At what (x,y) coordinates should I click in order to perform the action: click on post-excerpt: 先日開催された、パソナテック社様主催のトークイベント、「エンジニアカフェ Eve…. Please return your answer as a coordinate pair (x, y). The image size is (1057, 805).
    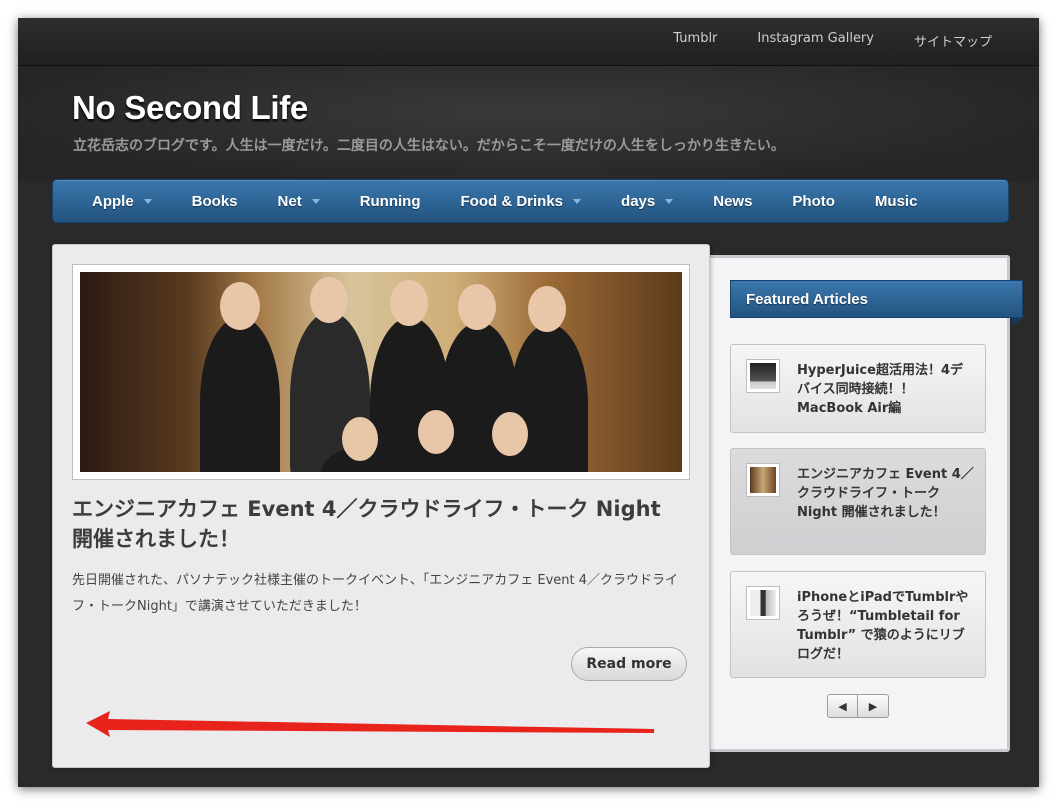
    Looking at the image, I should click on (375, 593).